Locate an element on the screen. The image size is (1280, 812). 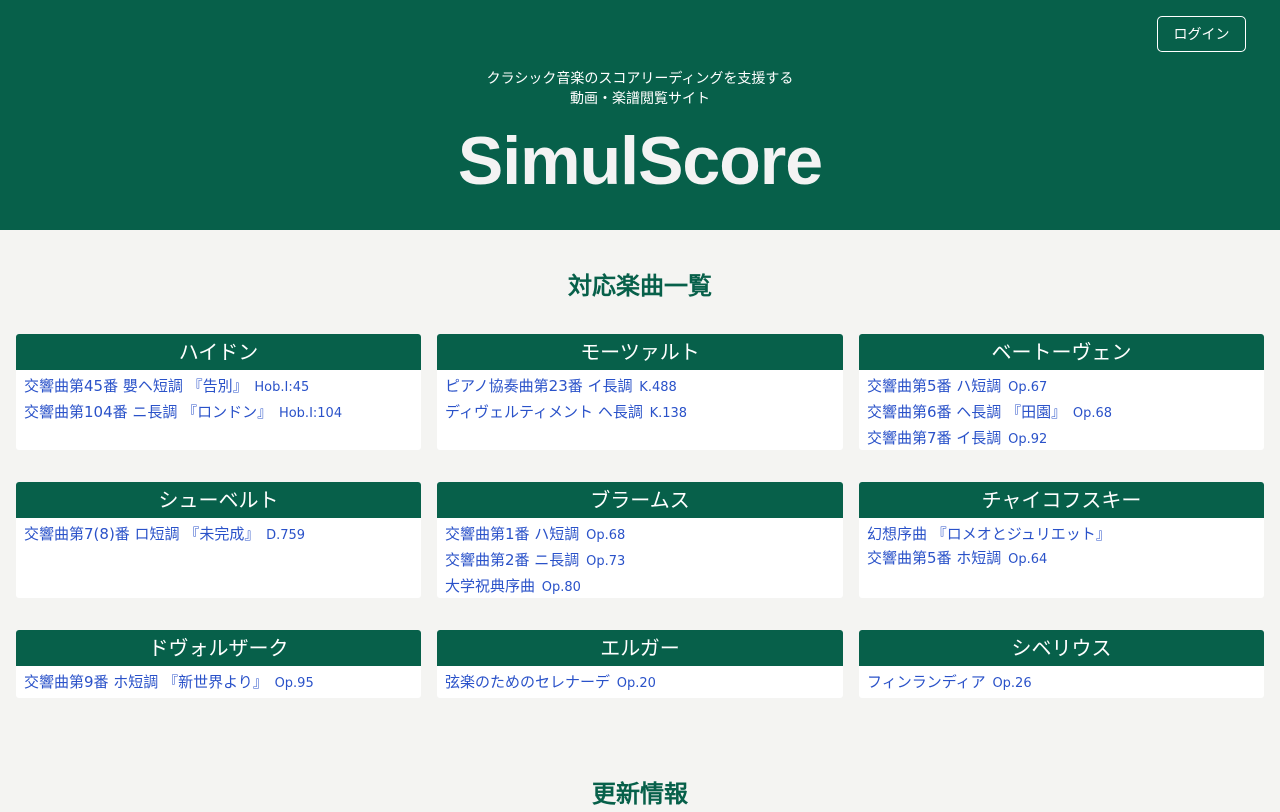
work-opus: Op.92 is located at coordinates (1028, 439).